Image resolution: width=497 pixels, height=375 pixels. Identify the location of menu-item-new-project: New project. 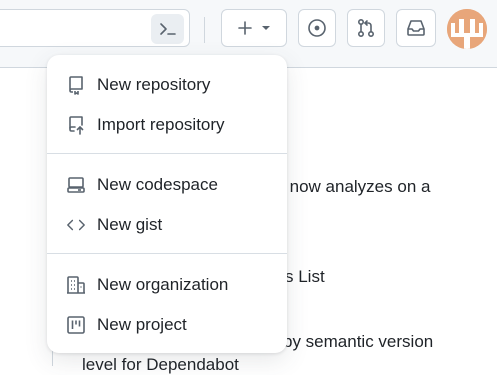
(167, 325).